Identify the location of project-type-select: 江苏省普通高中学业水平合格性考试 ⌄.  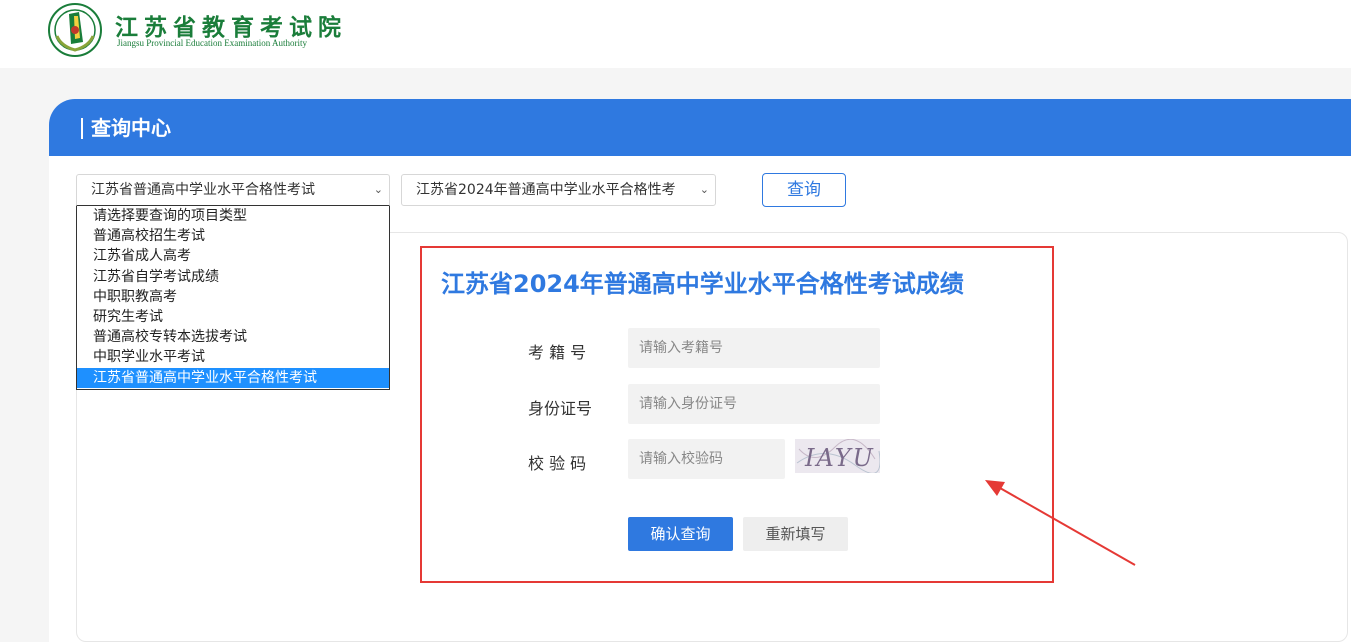
(233, 190).